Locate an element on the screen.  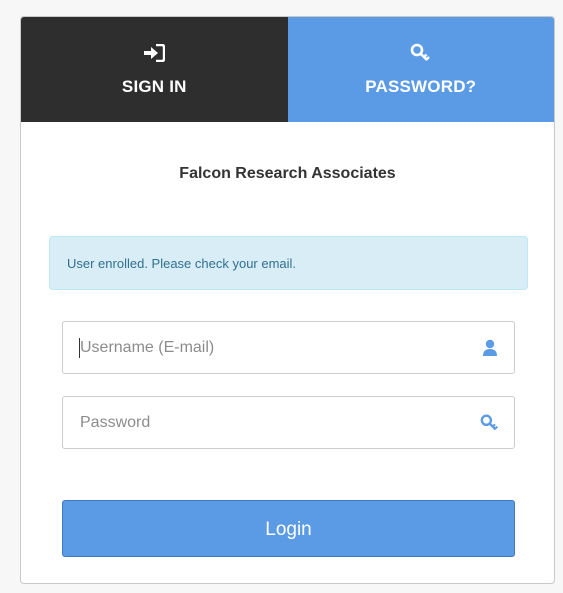
tab-password-label: PASSWORD? is located at coordinates (421, 86).